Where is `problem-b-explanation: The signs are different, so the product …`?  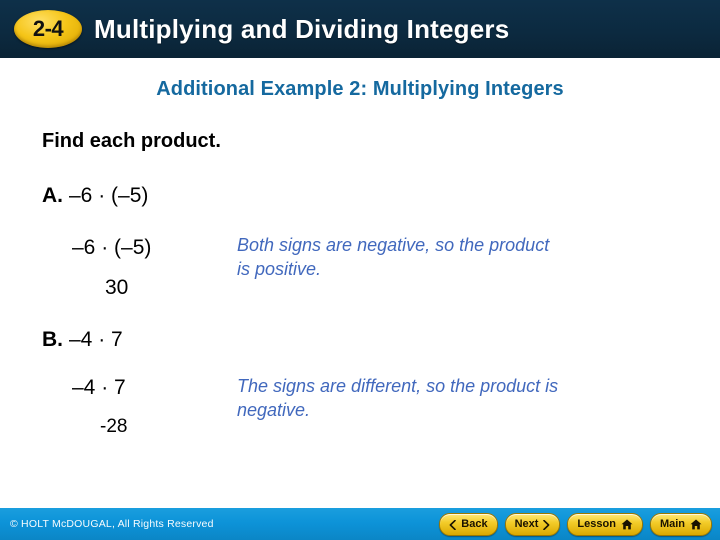 problem-b-explanation: The signs are different, so the product … is located at coordinates (398, 398).